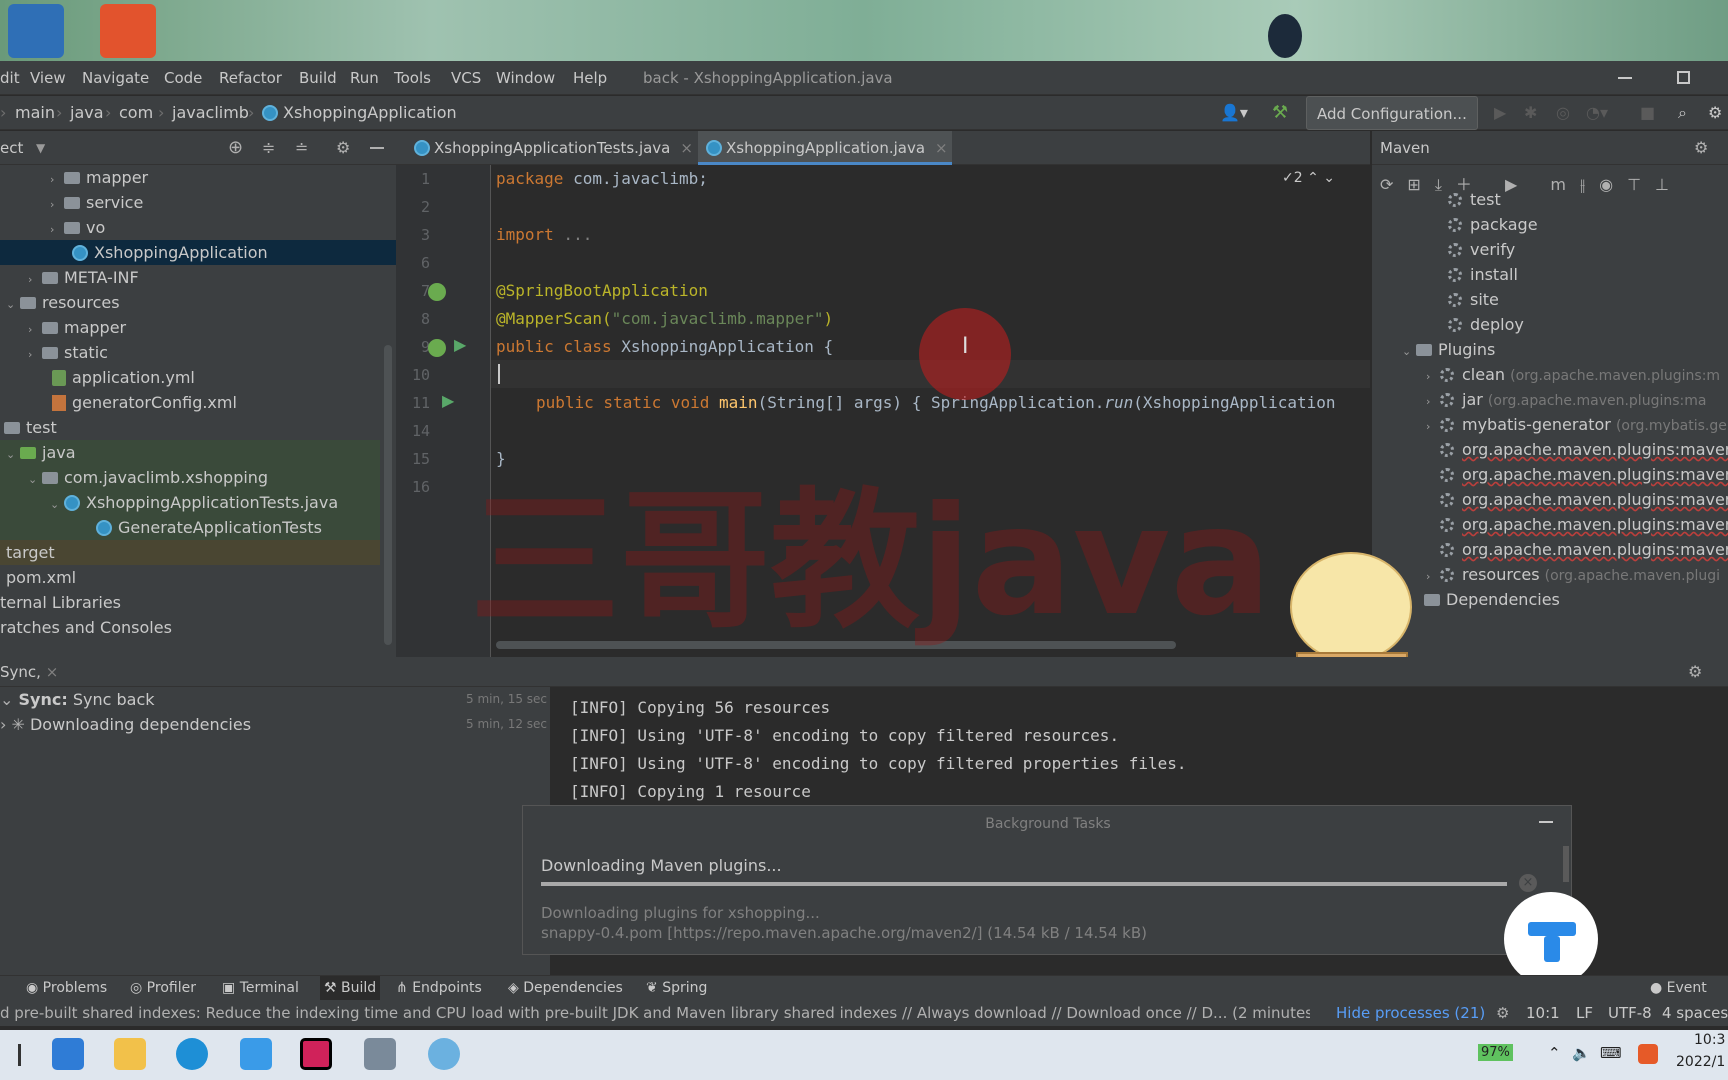 The image size is (1728, 1080). Describe the element at coordinates (77, 227) in the screenshot. I see `tree-item: › vo` at that location.